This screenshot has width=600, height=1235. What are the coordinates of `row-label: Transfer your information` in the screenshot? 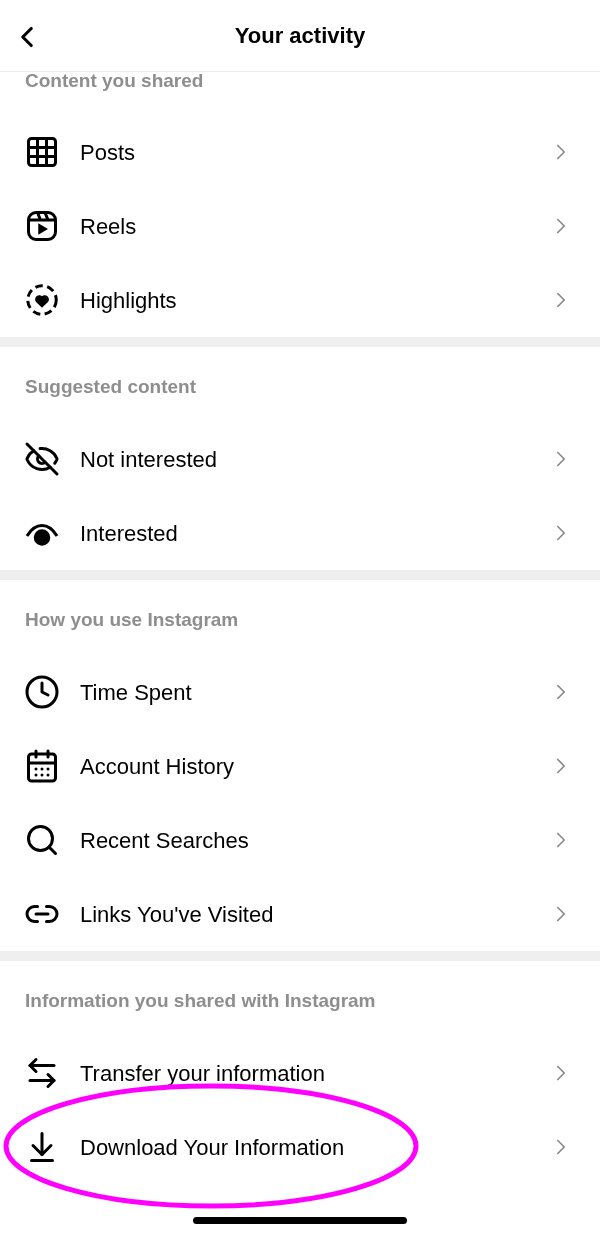 It's located at (203, 1073).